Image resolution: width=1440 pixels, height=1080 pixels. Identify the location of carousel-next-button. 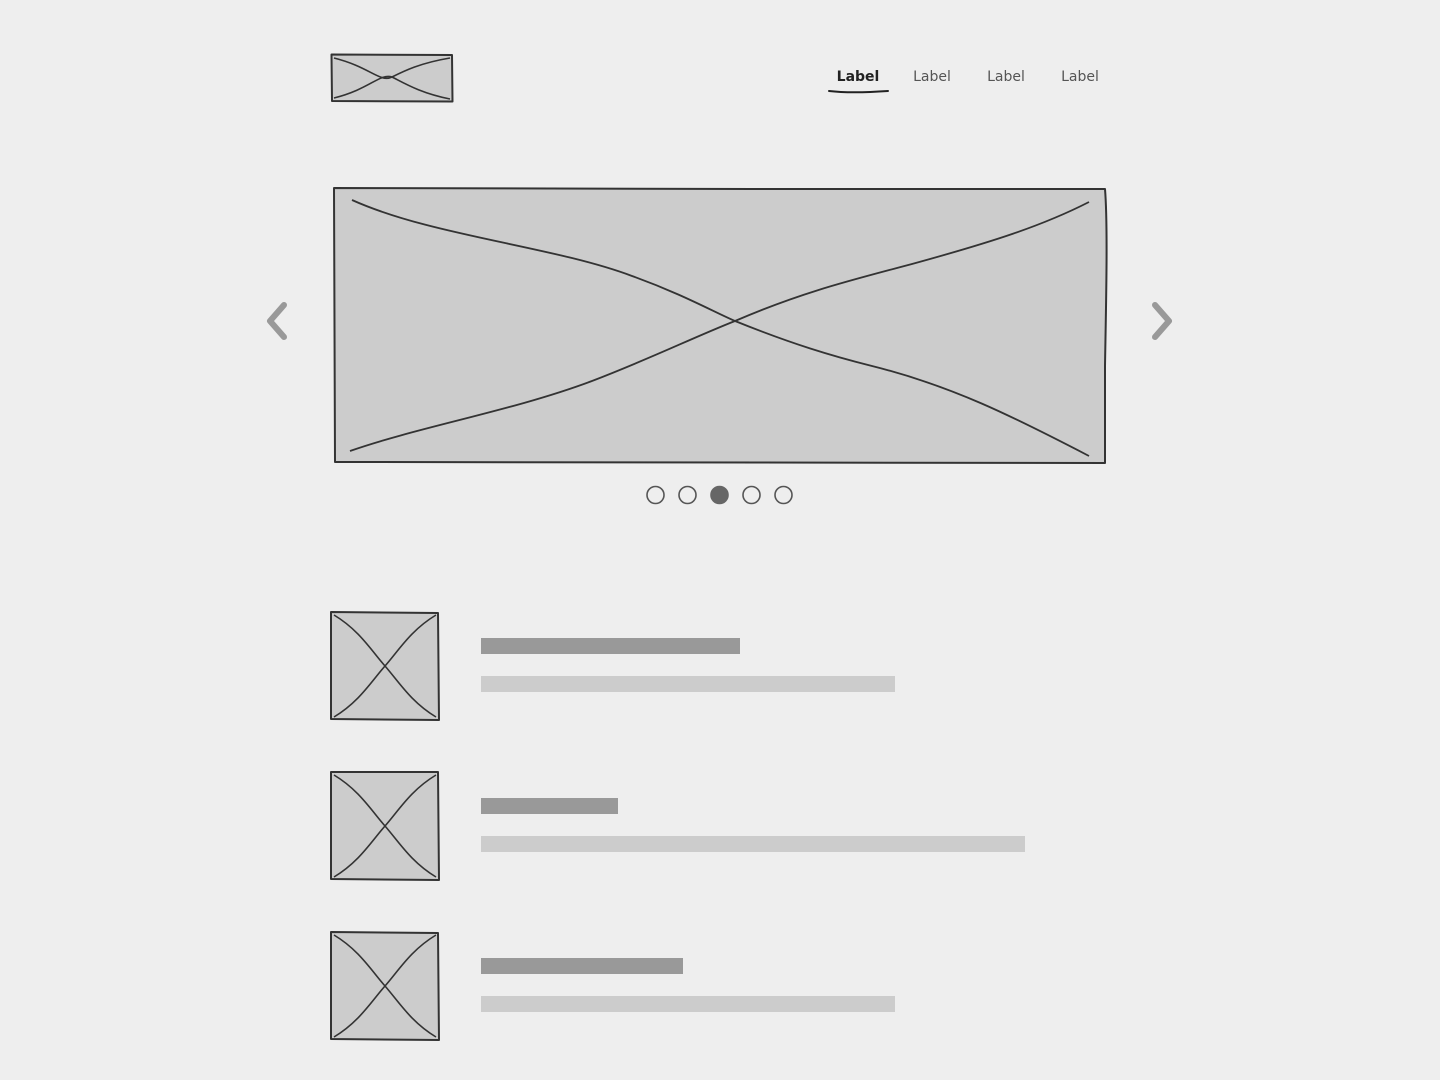
(1162, 321).